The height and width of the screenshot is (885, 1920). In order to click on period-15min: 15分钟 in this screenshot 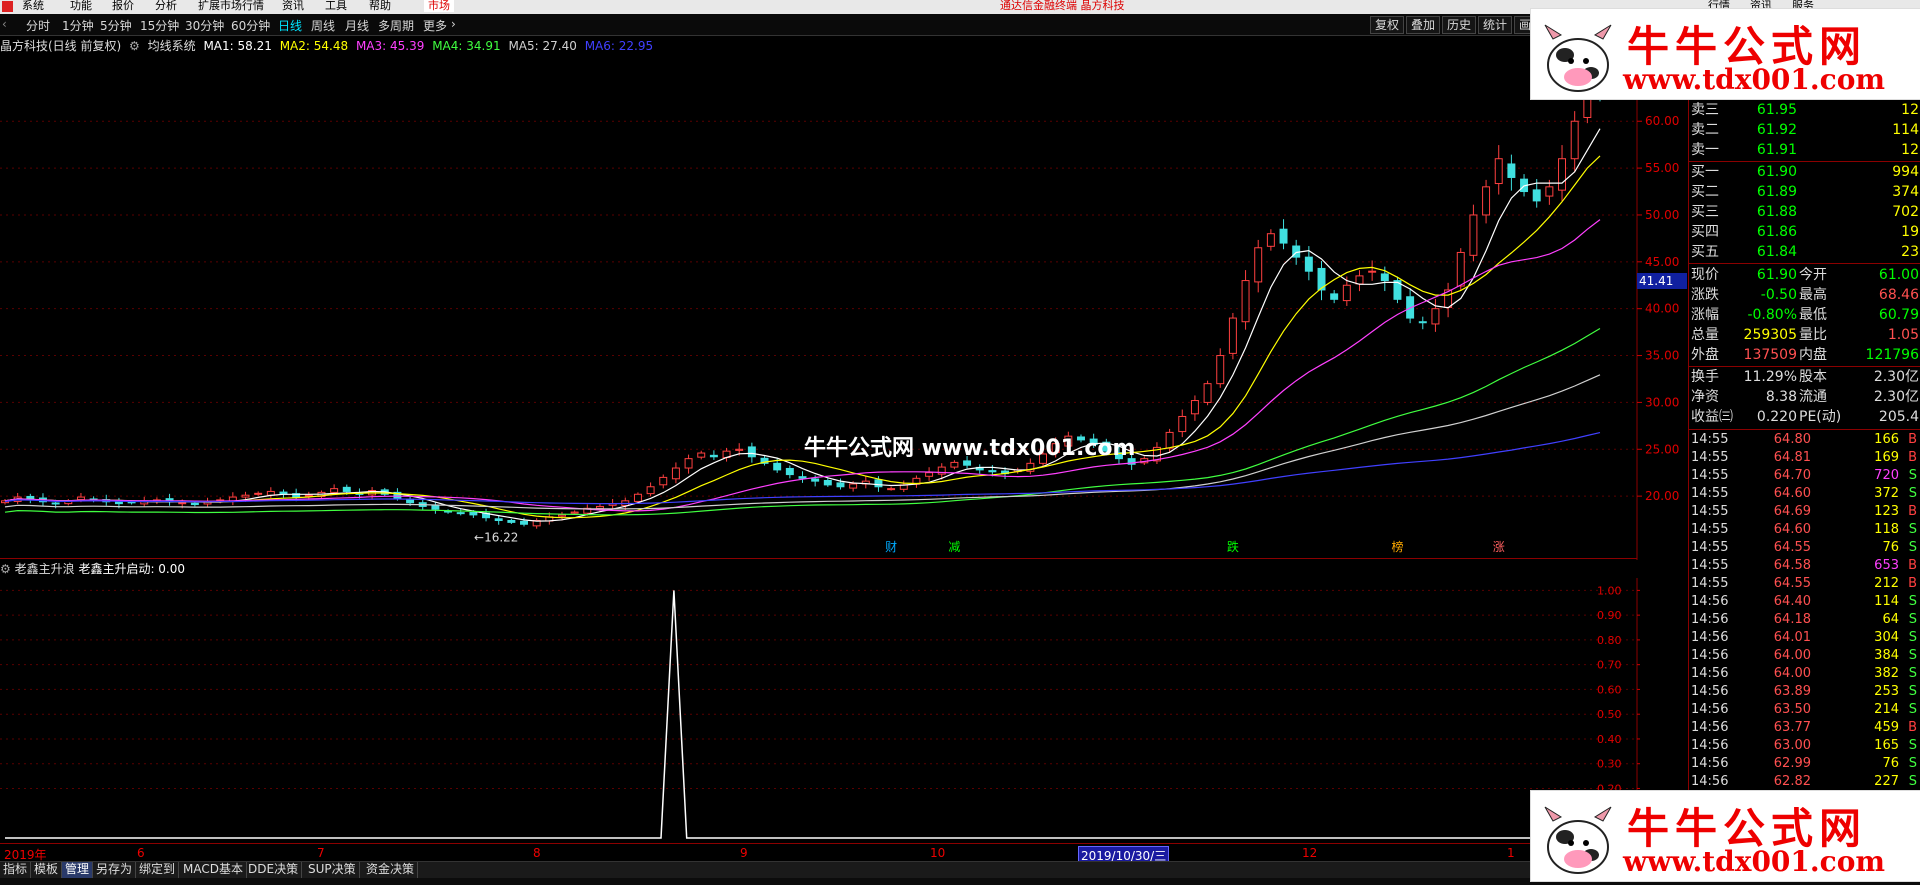, I will do `click(159, 25)`.